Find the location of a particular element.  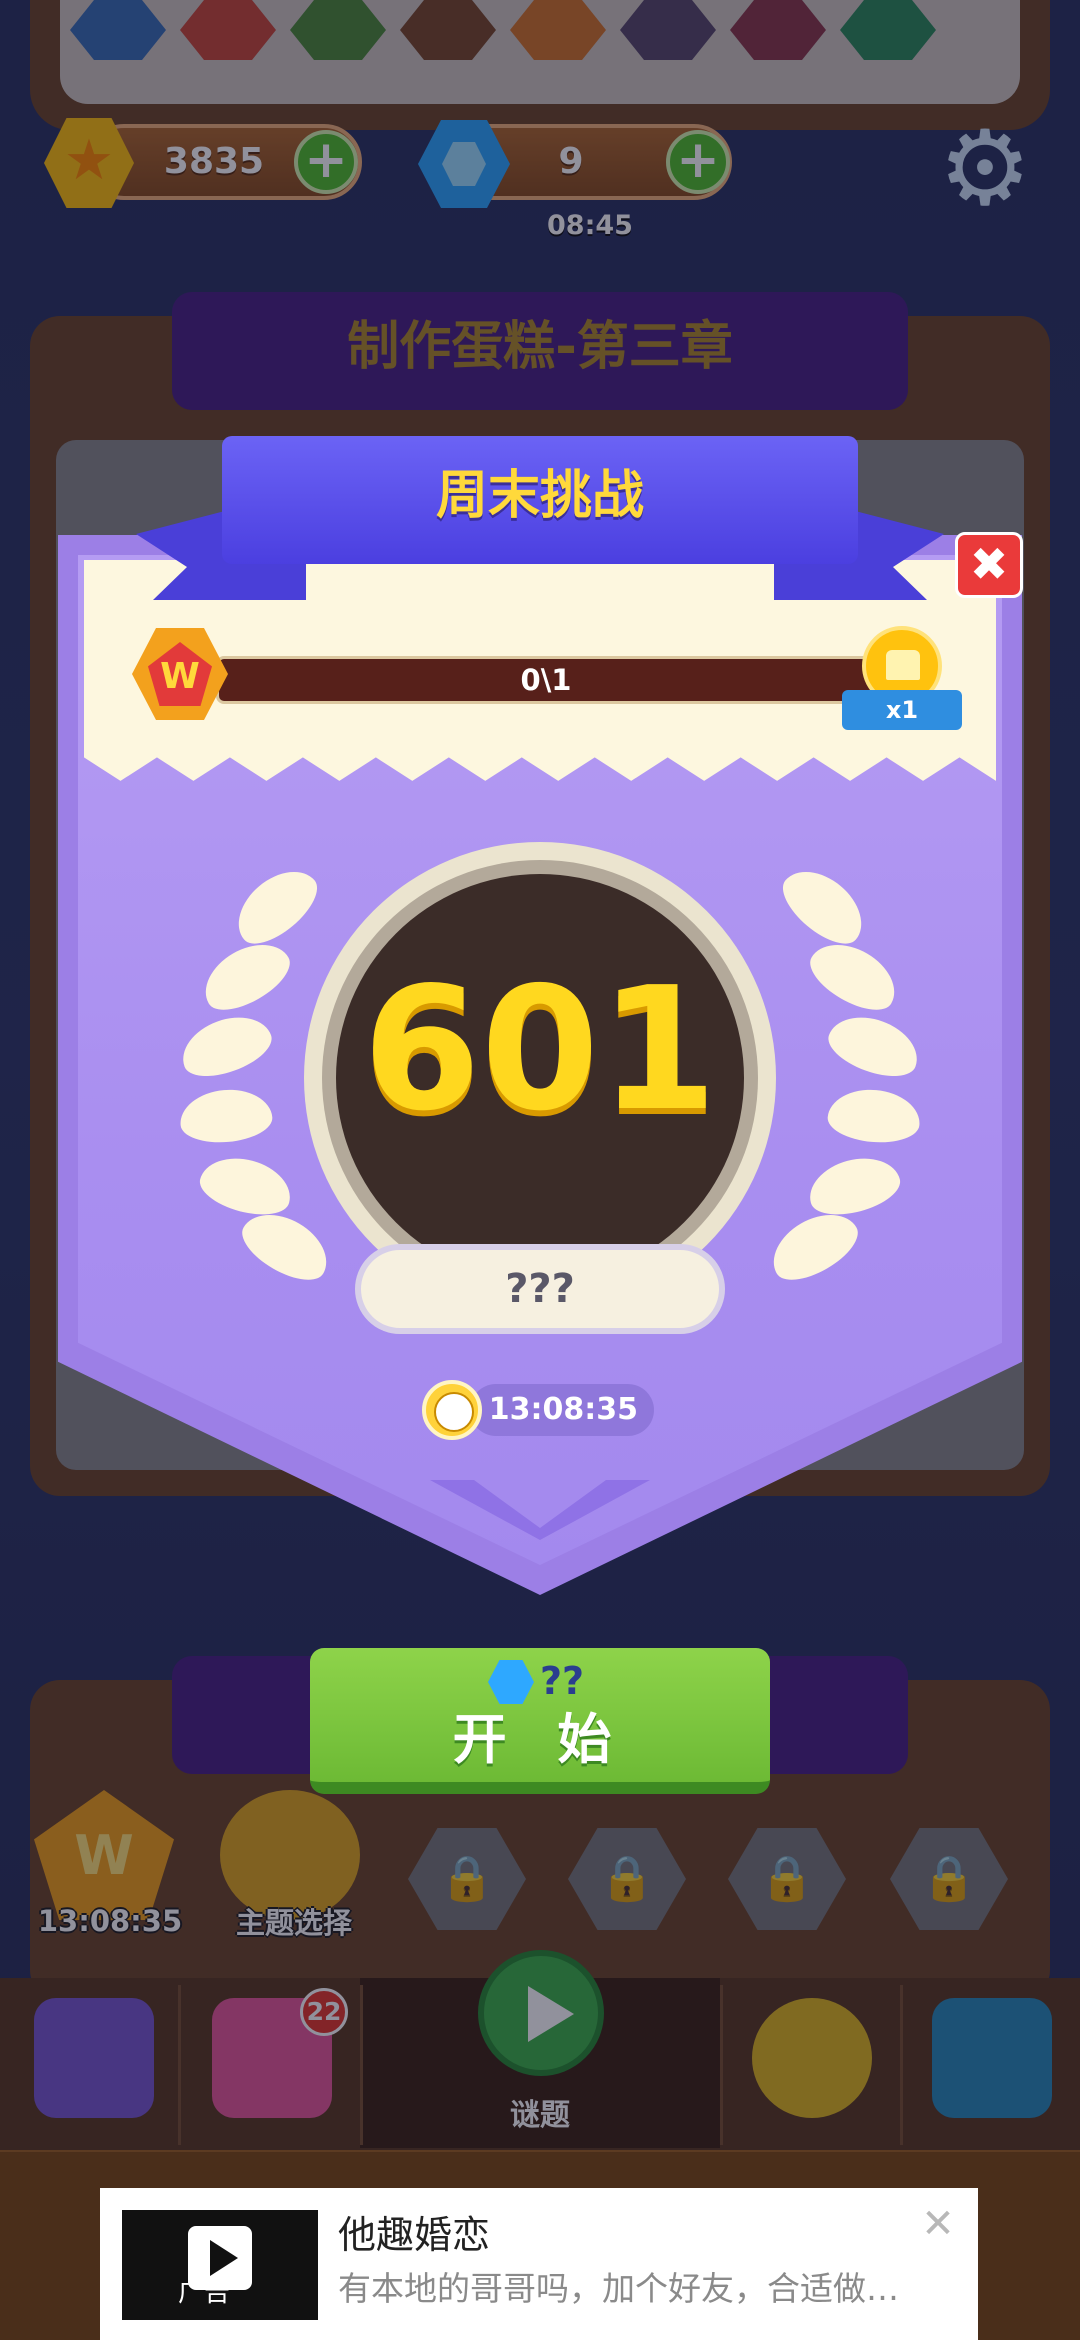

challenge-progress-text: 0\1 is located at coordinates (546, 680).